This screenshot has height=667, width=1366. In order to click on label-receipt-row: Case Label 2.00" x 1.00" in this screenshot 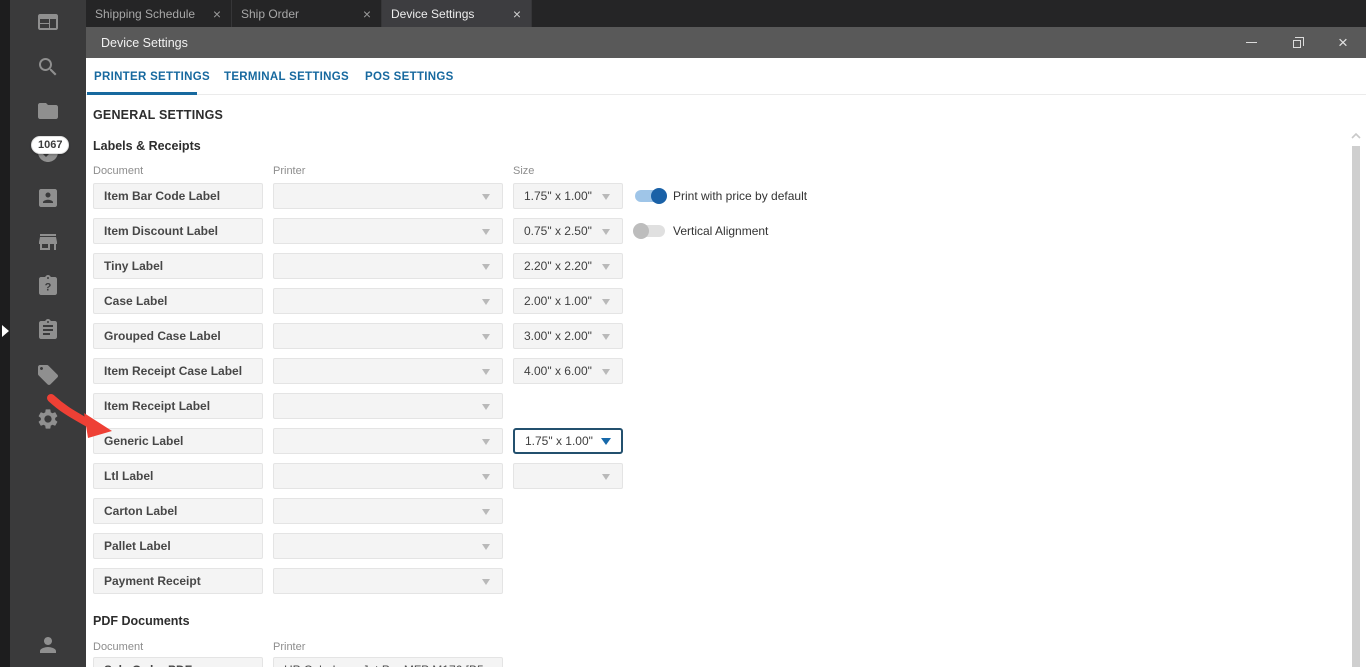, I will do `click(726, 301)`.